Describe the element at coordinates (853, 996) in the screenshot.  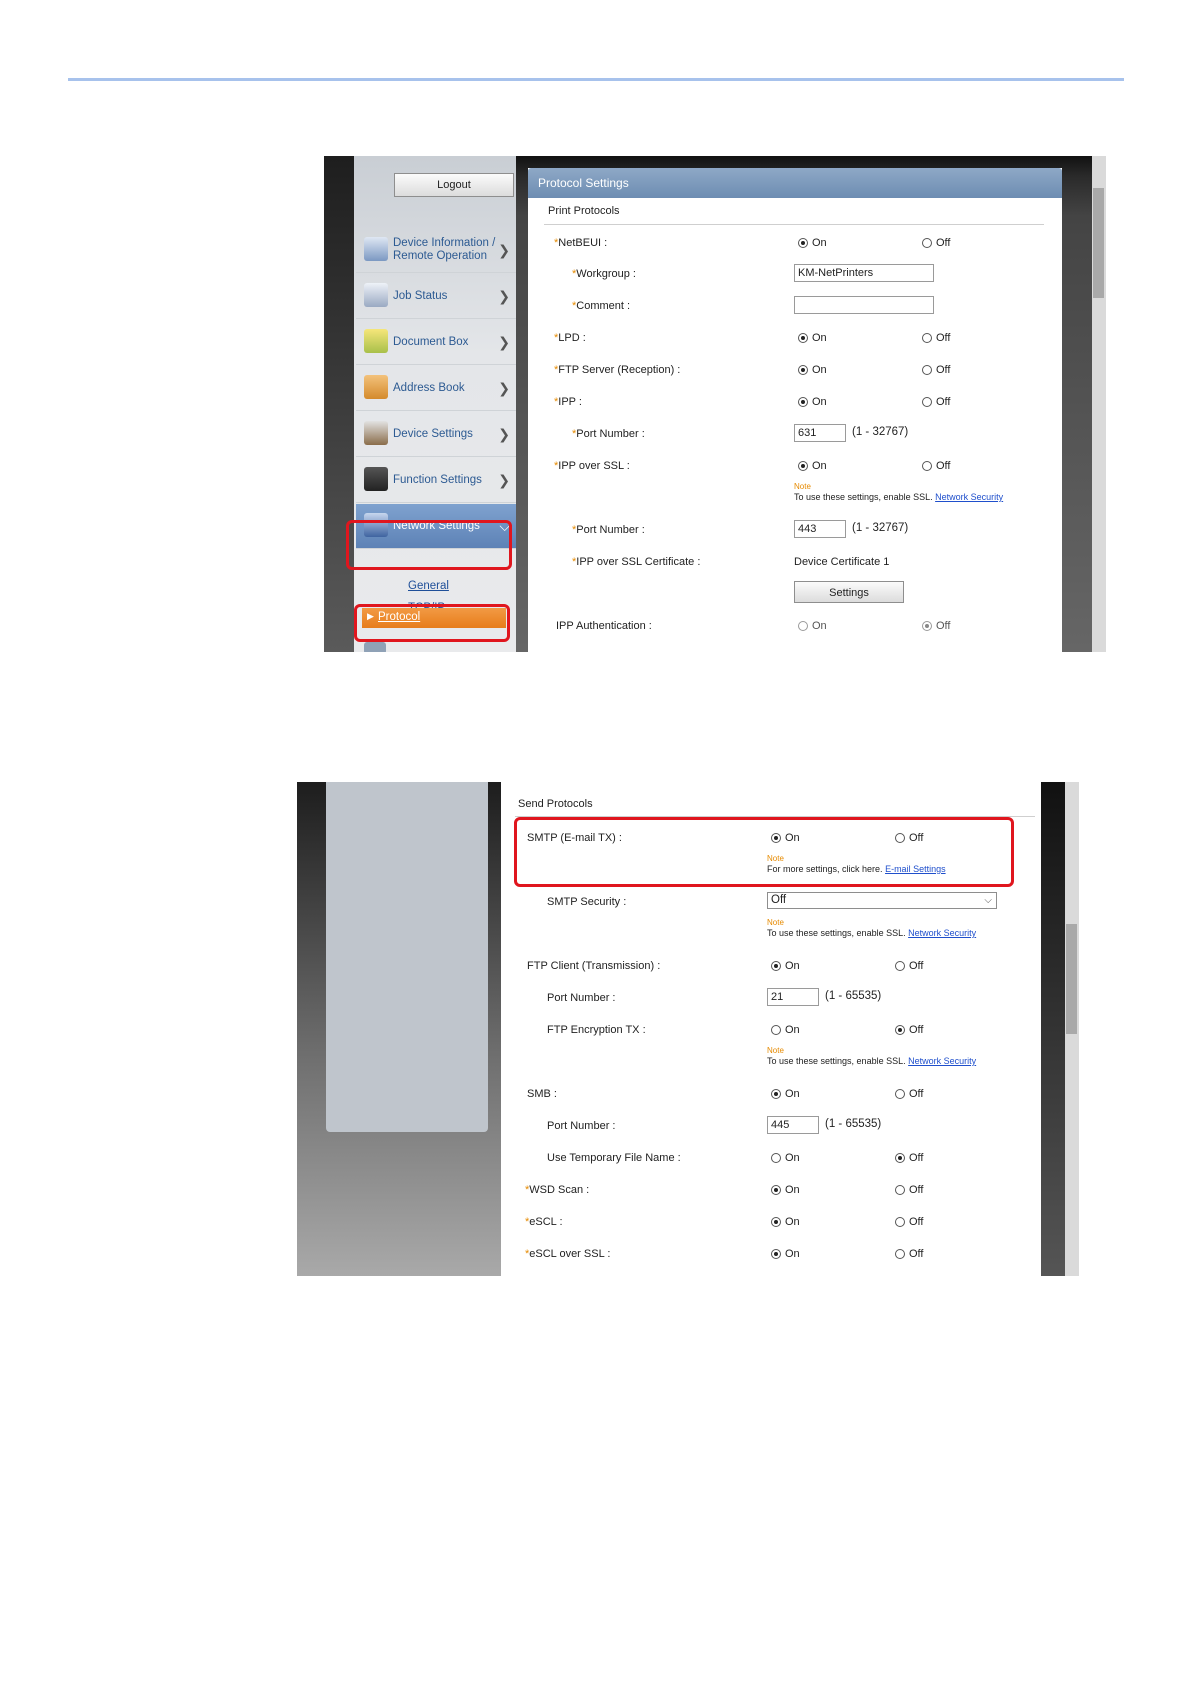
I see `ftp-port-range: (1 - 65535)` at that location.